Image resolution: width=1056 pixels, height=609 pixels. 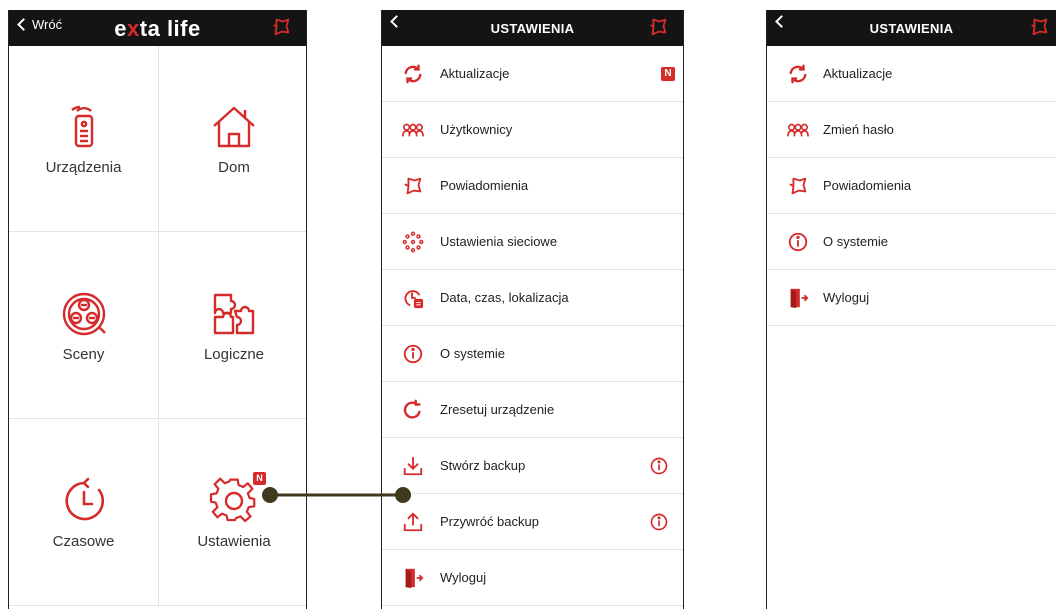 What do you see at coordinates (489, 521) in the screenshot?
I see `settings-item-label: Przywróć backup` at bounding box center [489, 521].